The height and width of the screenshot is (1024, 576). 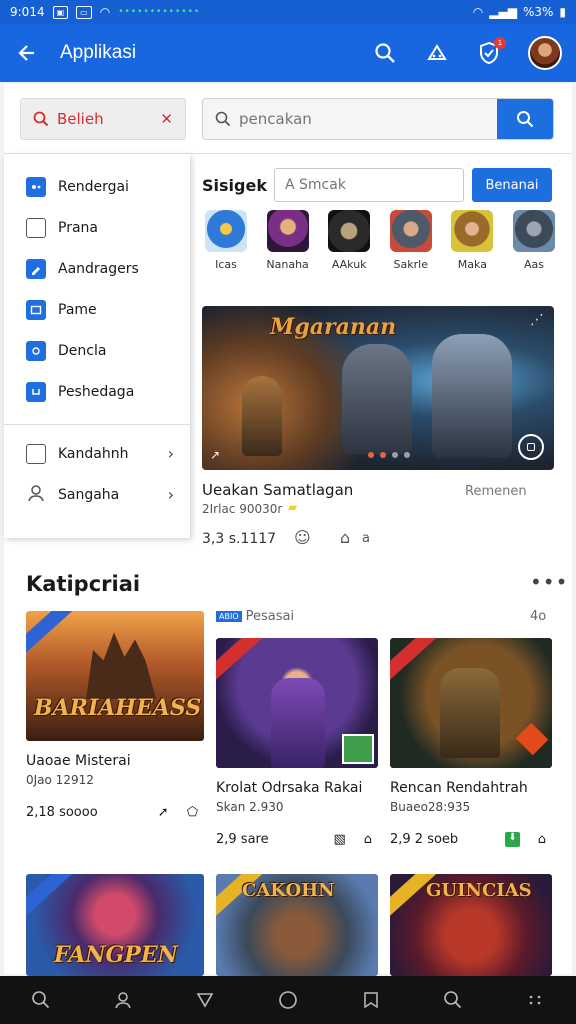 What do you see at coordinates (115, 812) in the screenshot?
I see `card-meta: 2,18 soooo ➚ ⬠` at bounding box center [115, 812].